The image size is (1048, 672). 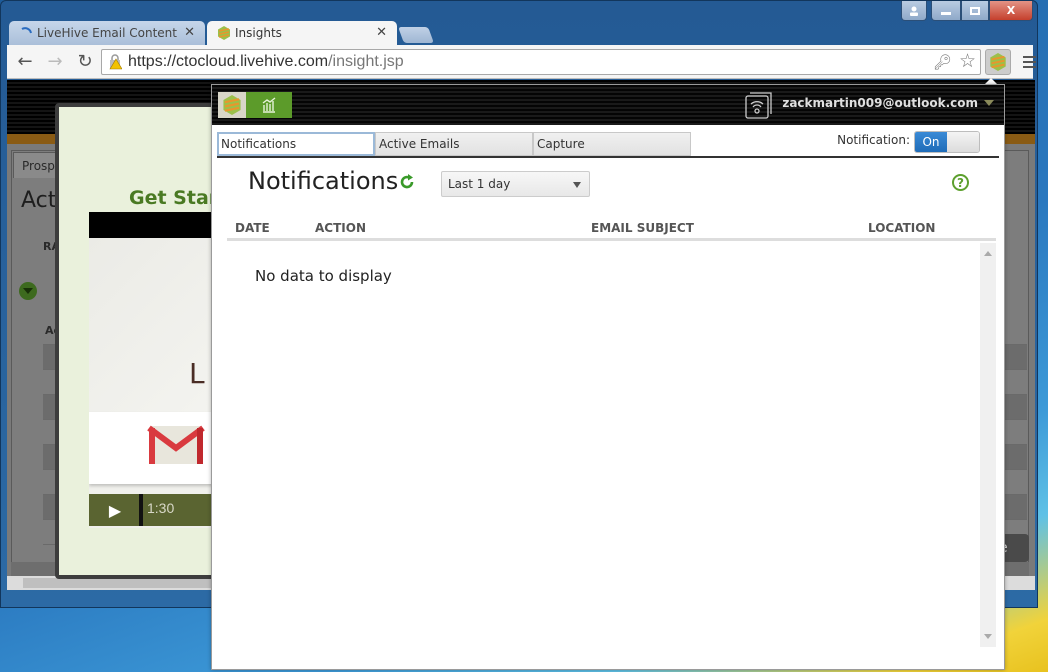 I want to click on reload-icon: ↻, so click(x=85, y=61).